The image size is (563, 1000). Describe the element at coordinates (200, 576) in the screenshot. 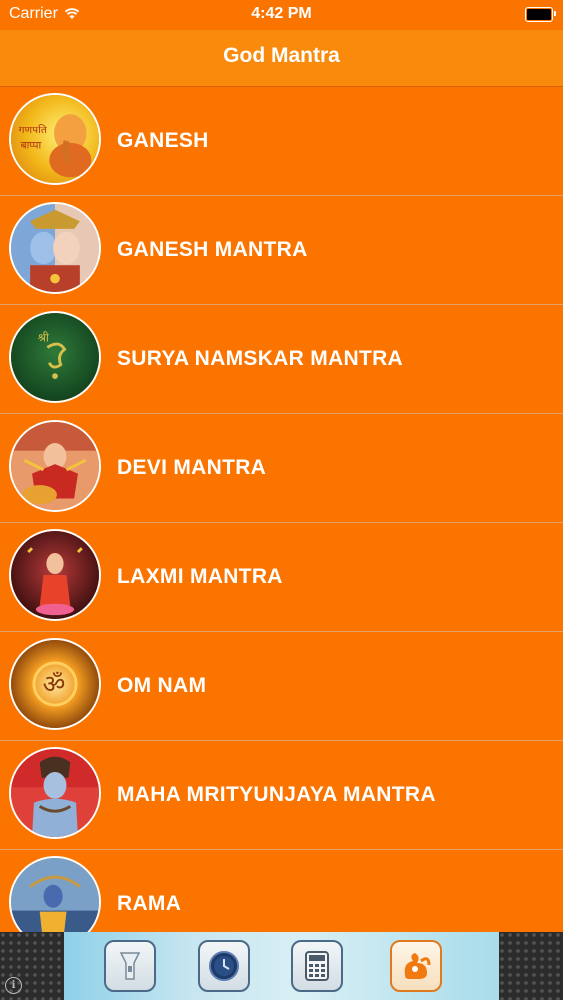

I see `list-item-label: LAXMI MANTRA` at that location.